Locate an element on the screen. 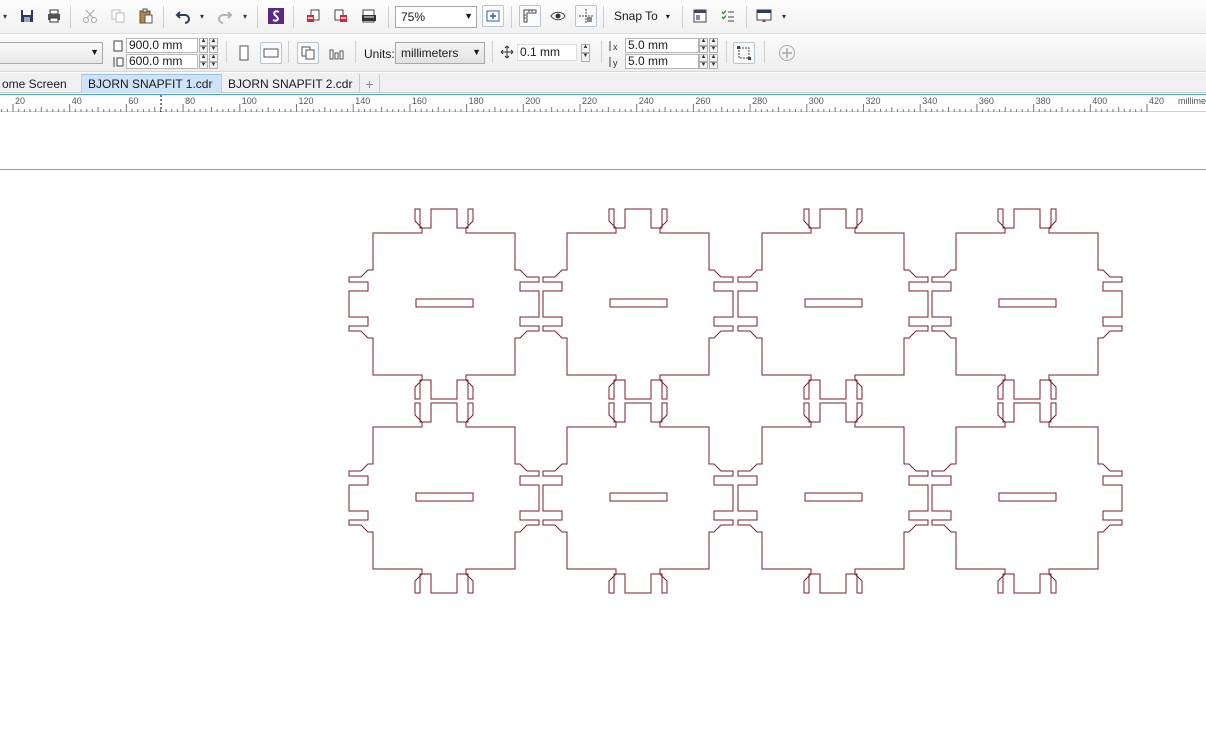 This screenshot has height=732, width=1206. portrait-button is located at coordinates (244, 53).